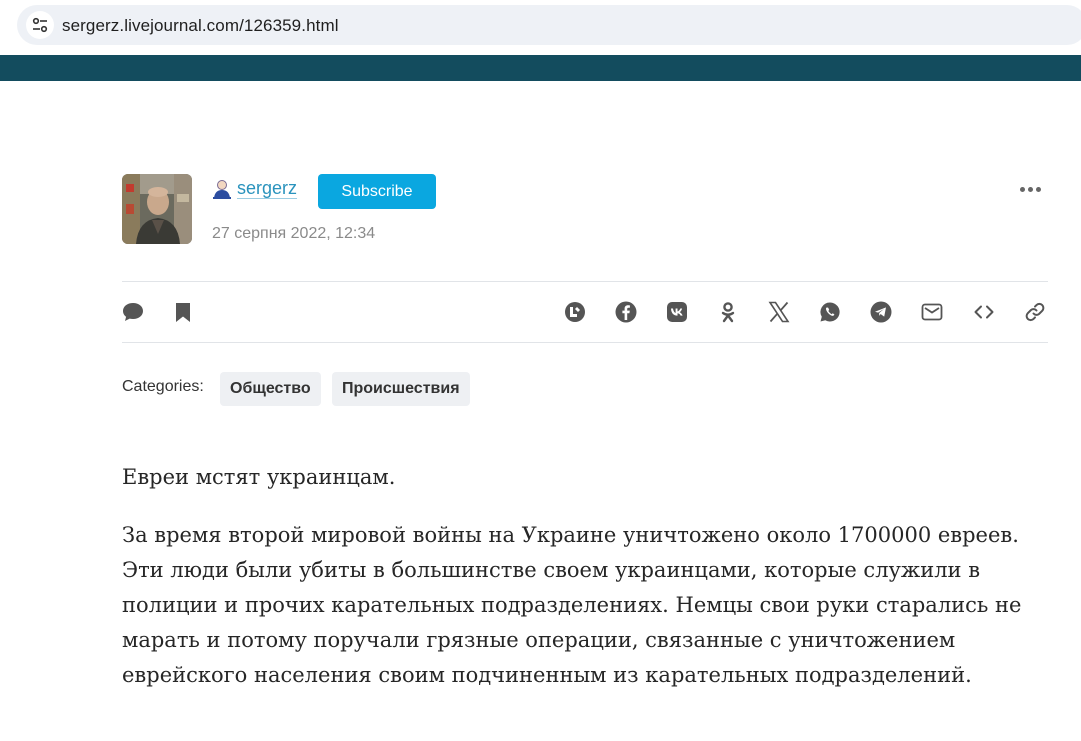 This screenshot has width=1081, height=741. Describe the element at coordinates (222, 189) in the screenshot. I see `user-icon` at that location.